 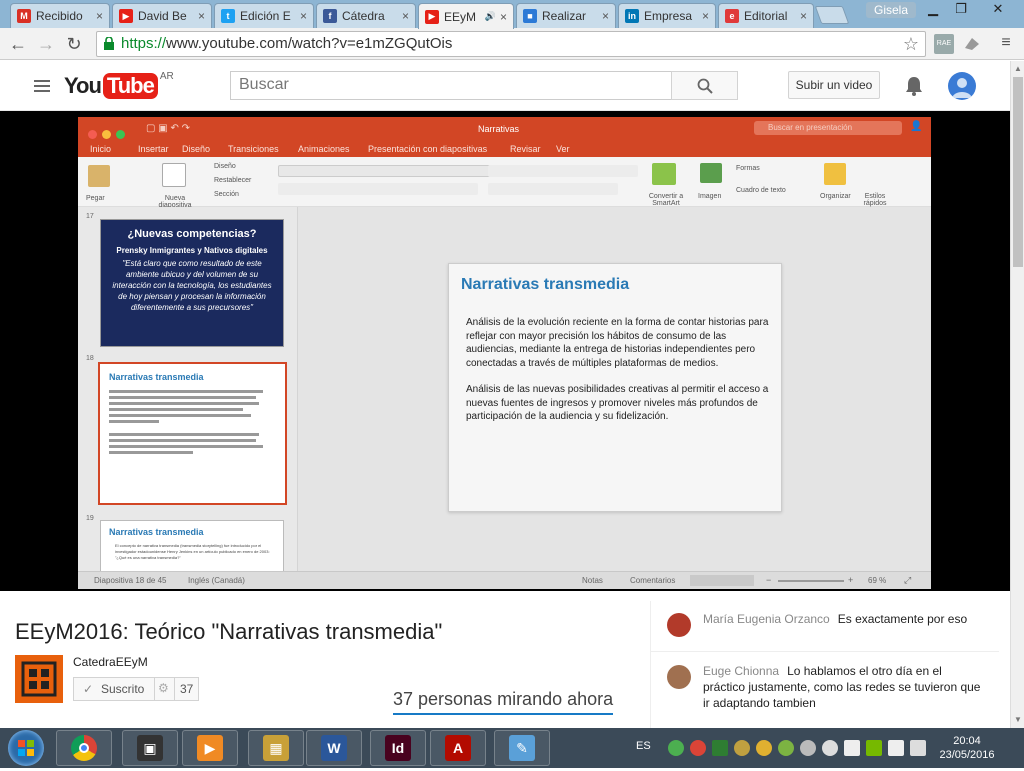 What do you see at coordinates (100, 149) in the screenshot?
I see `pp-ribbon-tab: Inicio` at bounding box center [100, 149].